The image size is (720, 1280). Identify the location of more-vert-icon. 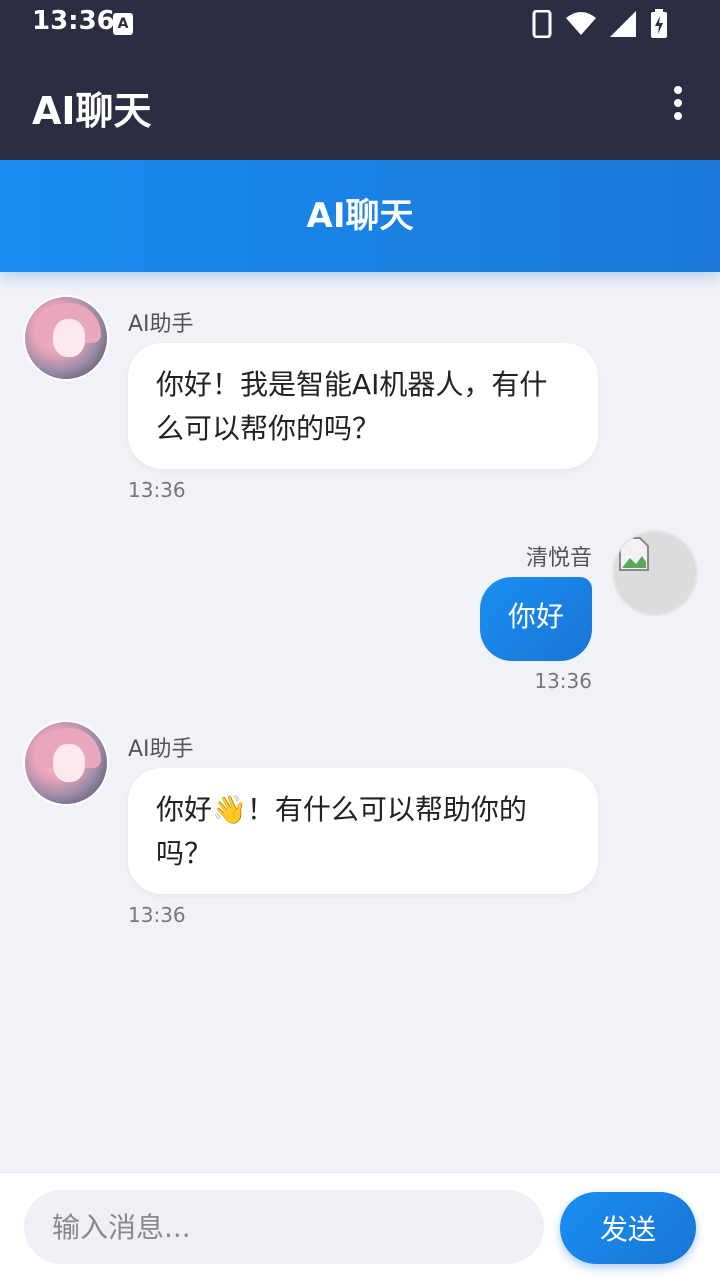
(678, 104).